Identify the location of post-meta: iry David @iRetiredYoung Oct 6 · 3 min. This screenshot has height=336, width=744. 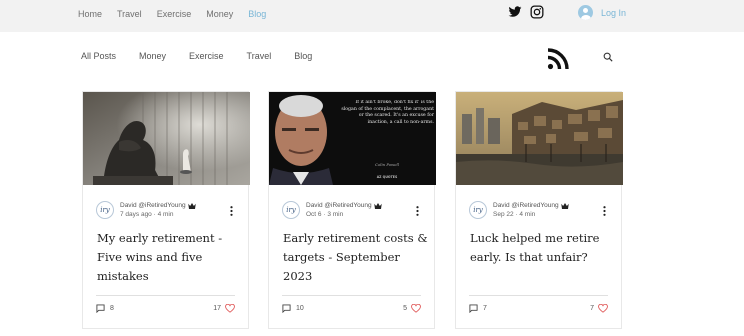
(332, 210).